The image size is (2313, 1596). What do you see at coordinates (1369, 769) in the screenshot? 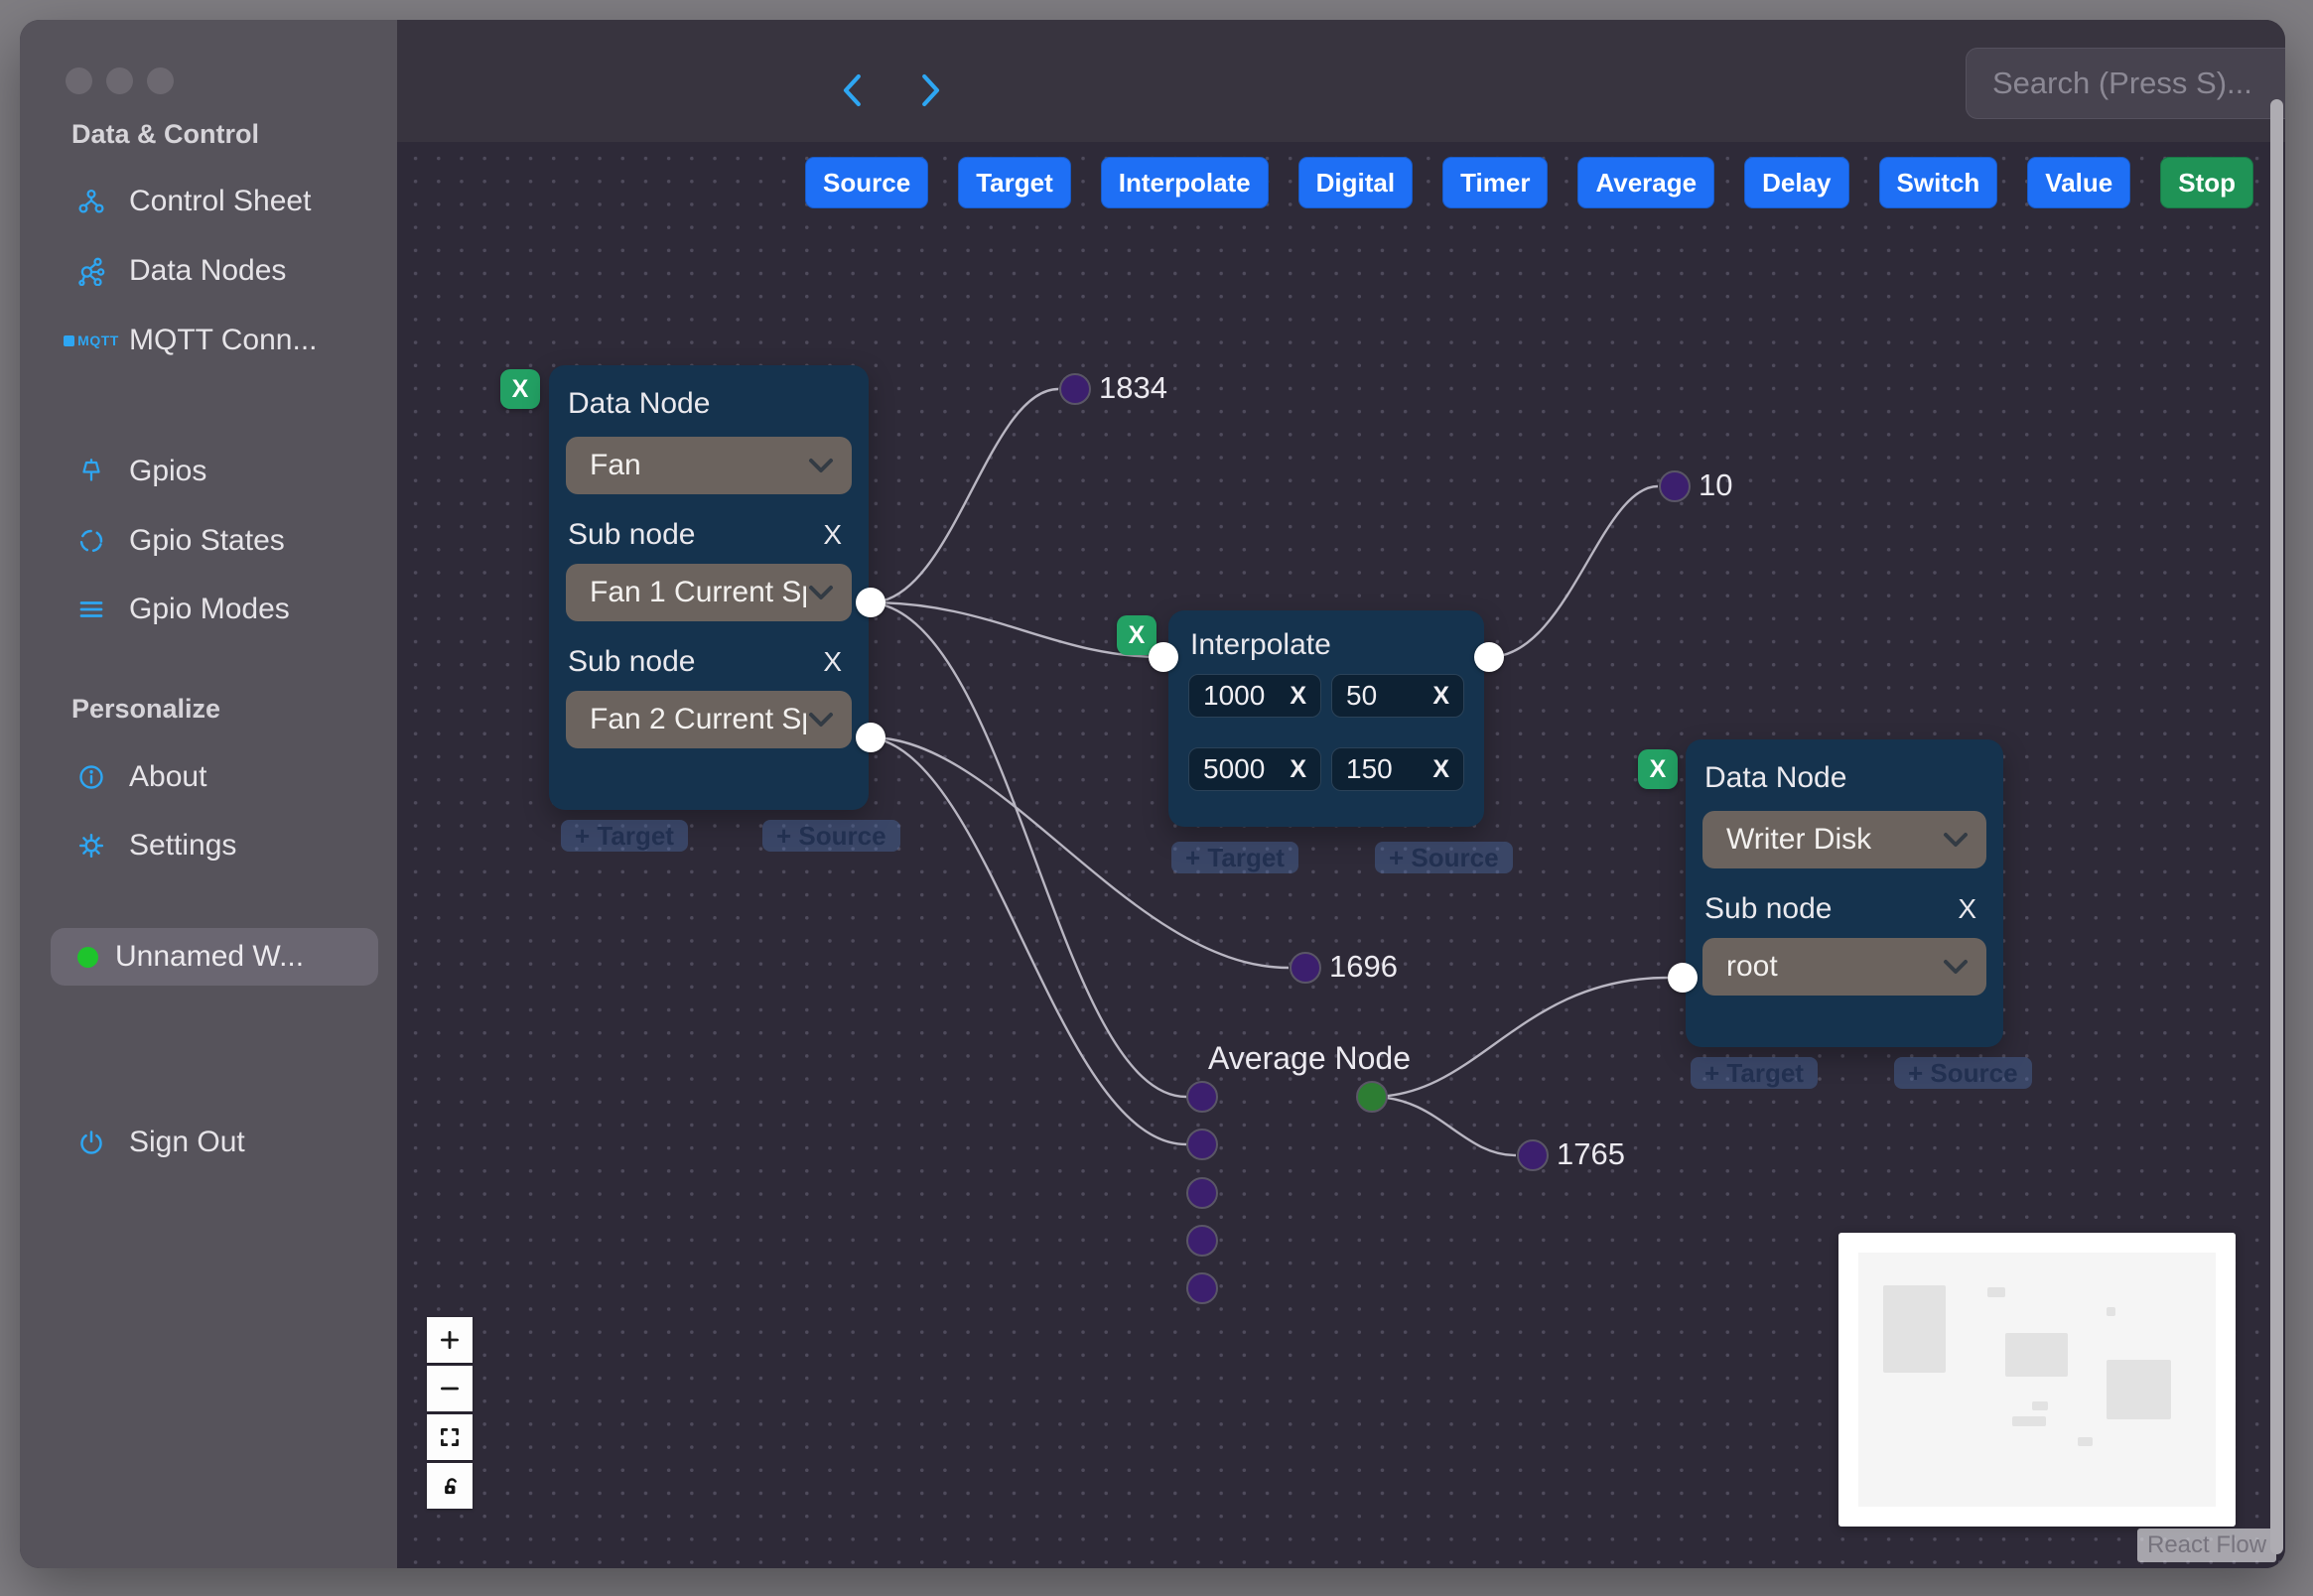
I see `interpolate-value: 150` at bounding box center [1369, 769].